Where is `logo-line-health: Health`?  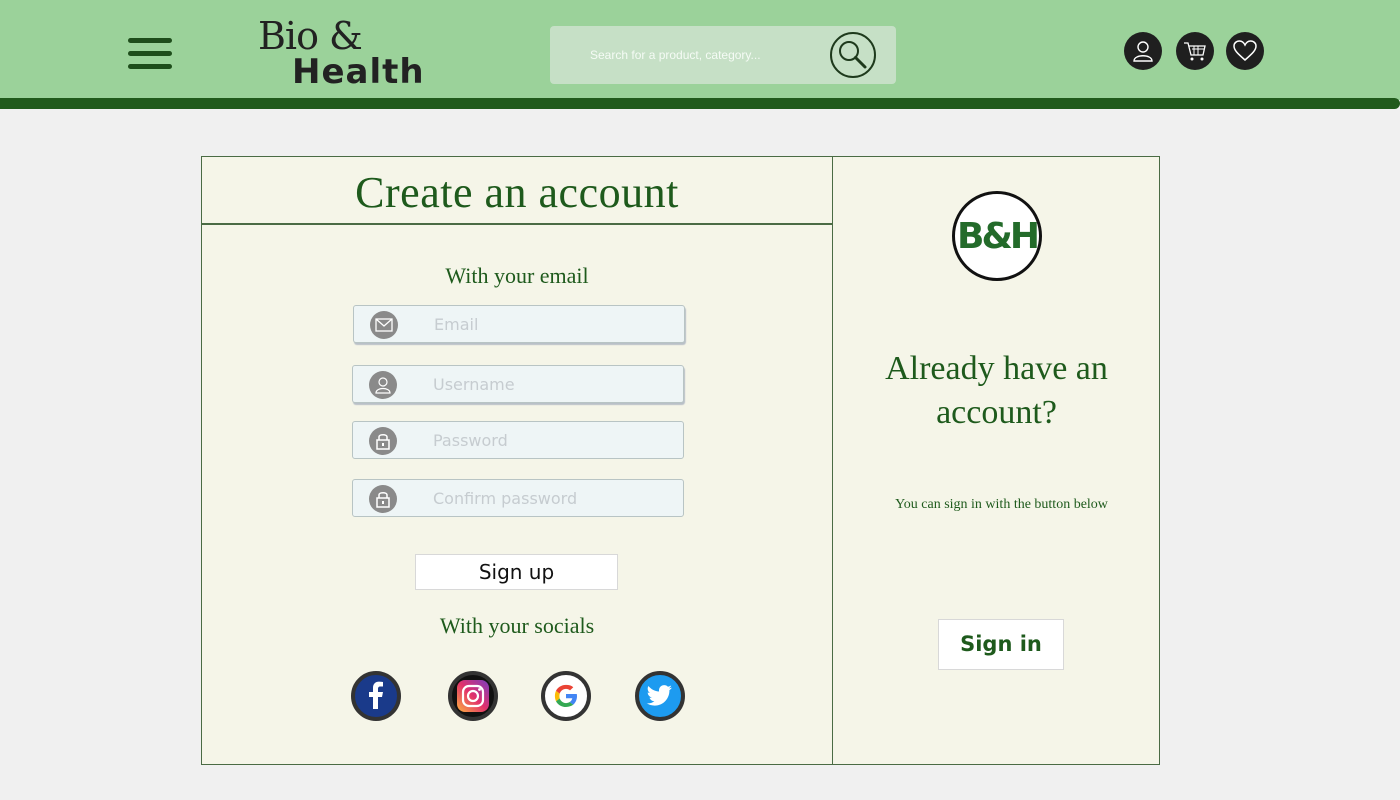 logo-line-health: Health is located at coordinates (358, 72).